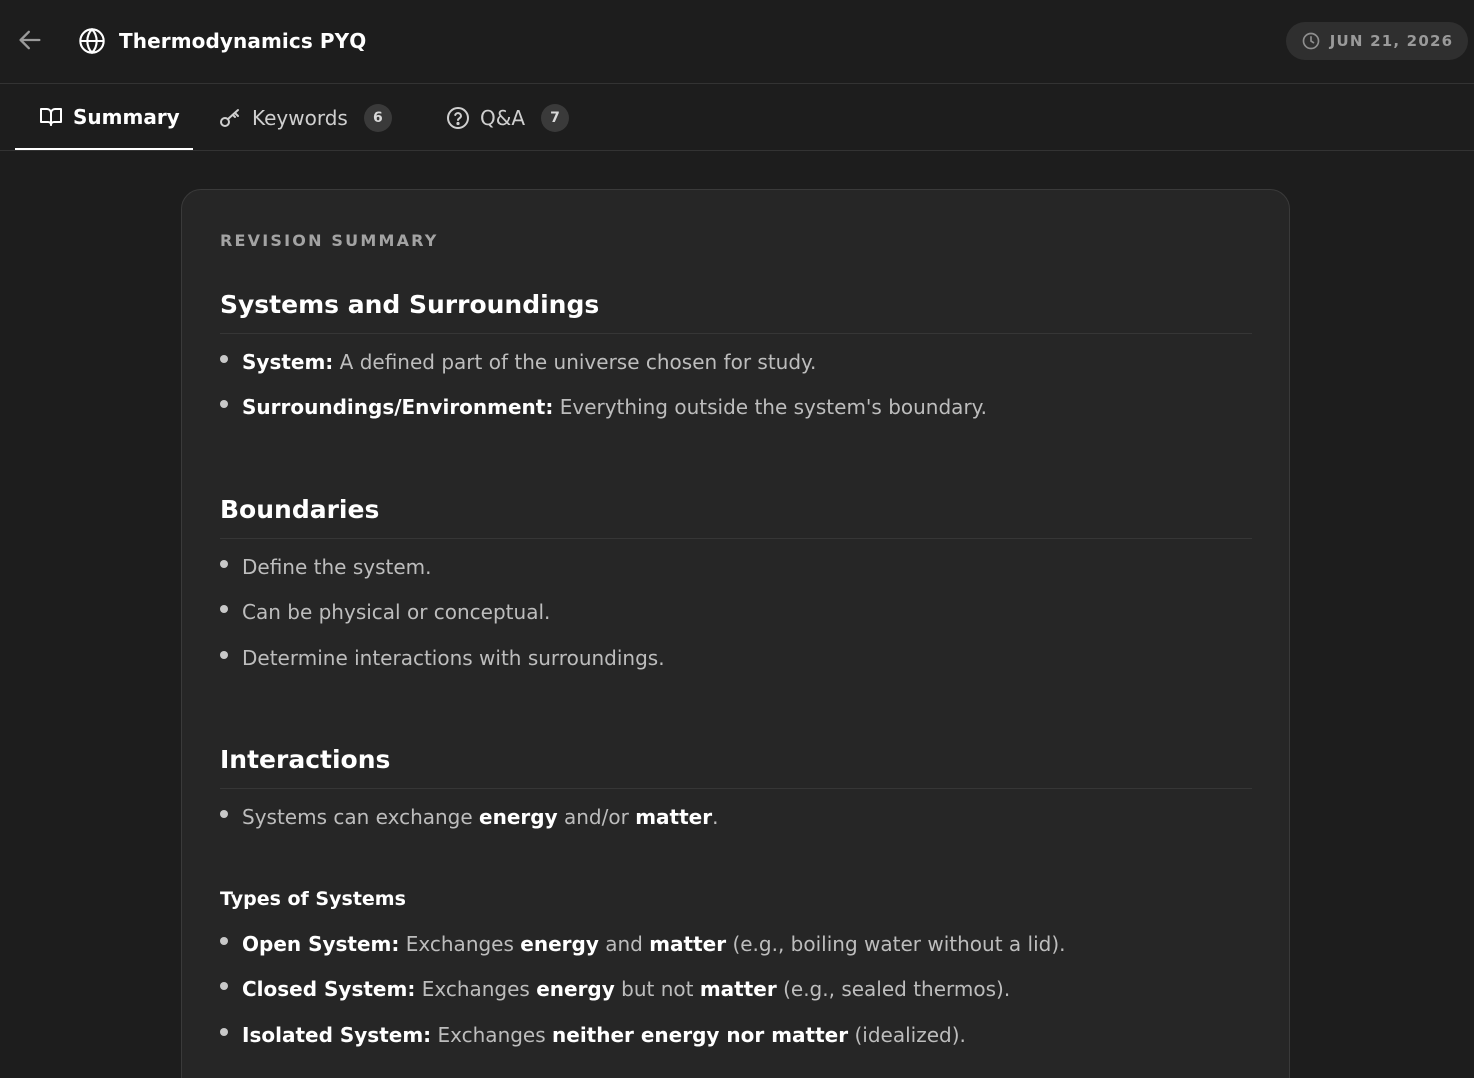 The height and width of the screenshot is (1078, 1474). Describe the element at coordinates (398, 407) in the screenshot. I see `term: Surroundings/Environment:` at that location.